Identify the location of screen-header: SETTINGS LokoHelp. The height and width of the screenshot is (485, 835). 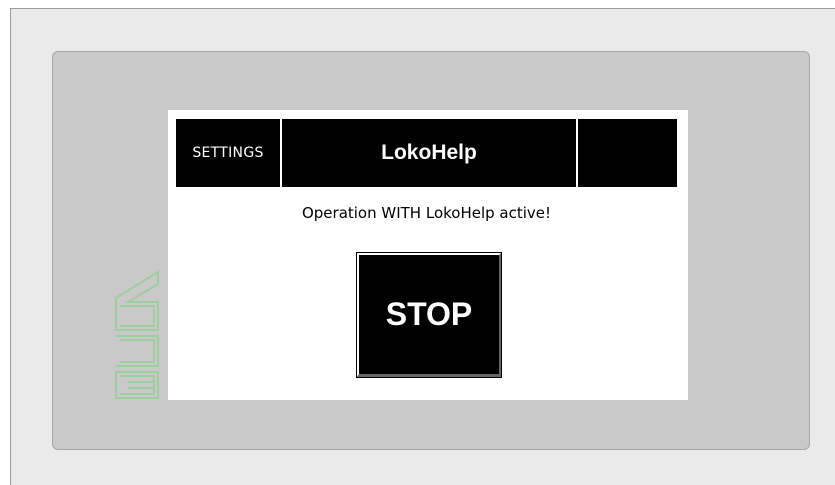
(426, 153).